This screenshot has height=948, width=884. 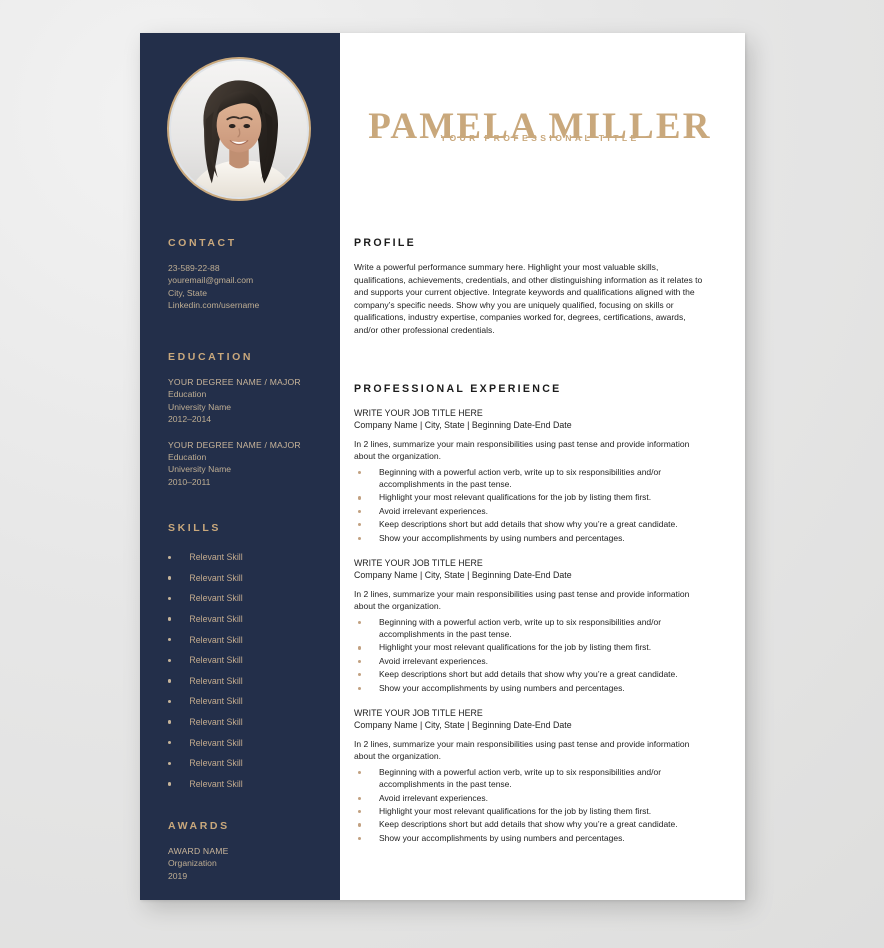 What do you see at coordinates (385, 243) in the screenshot?
I see `profile-heading: PROFILE` at bounding box center [385, 243].